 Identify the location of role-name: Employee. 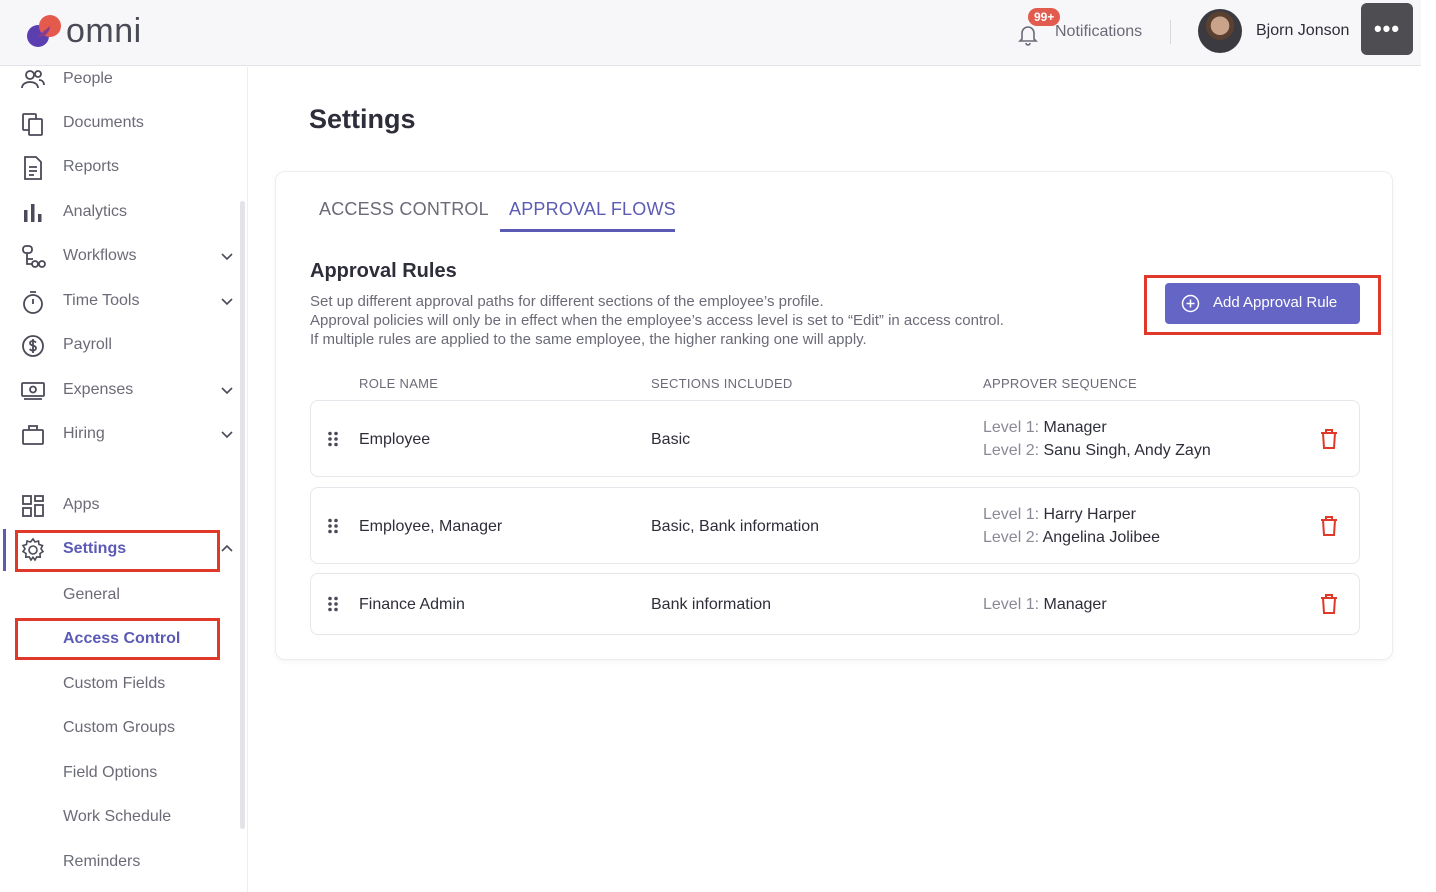
(395, 439).